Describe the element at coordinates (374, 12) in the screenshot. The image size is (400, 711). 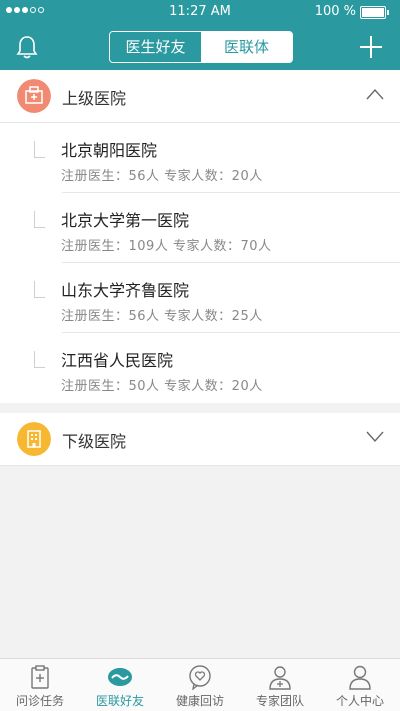
I see `battery-icon` at that location.